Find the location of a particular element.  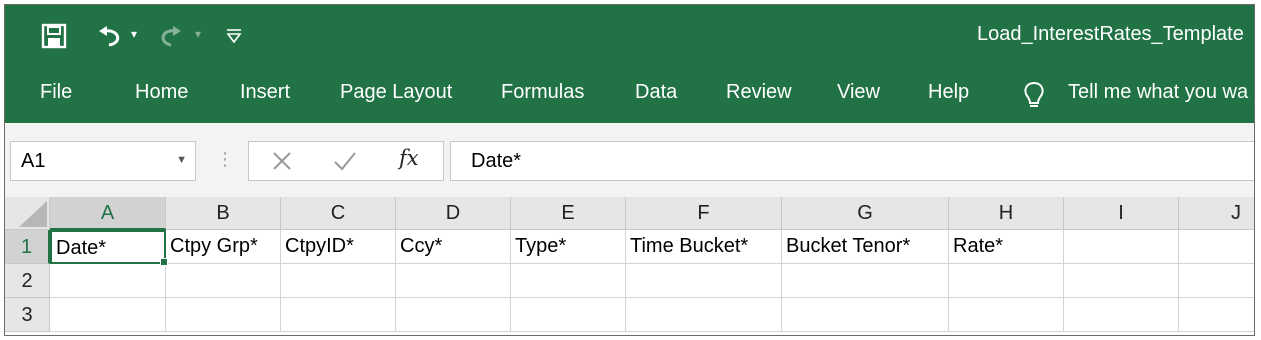

formula-value: Date* is located at coordinates (496, 161).